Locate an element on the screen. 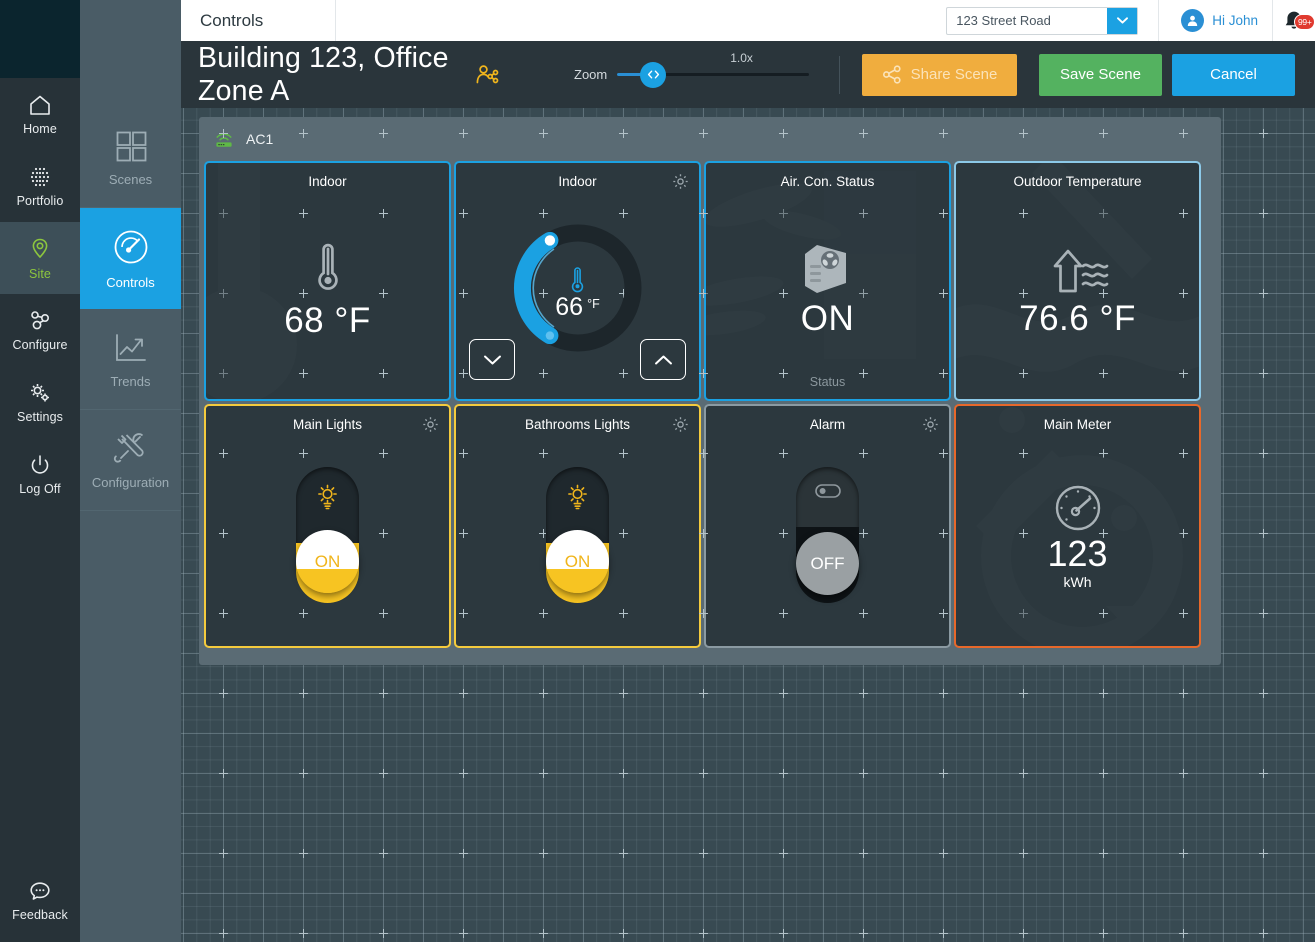  value-number: 76.6 is located at coordinates (1054, 318).